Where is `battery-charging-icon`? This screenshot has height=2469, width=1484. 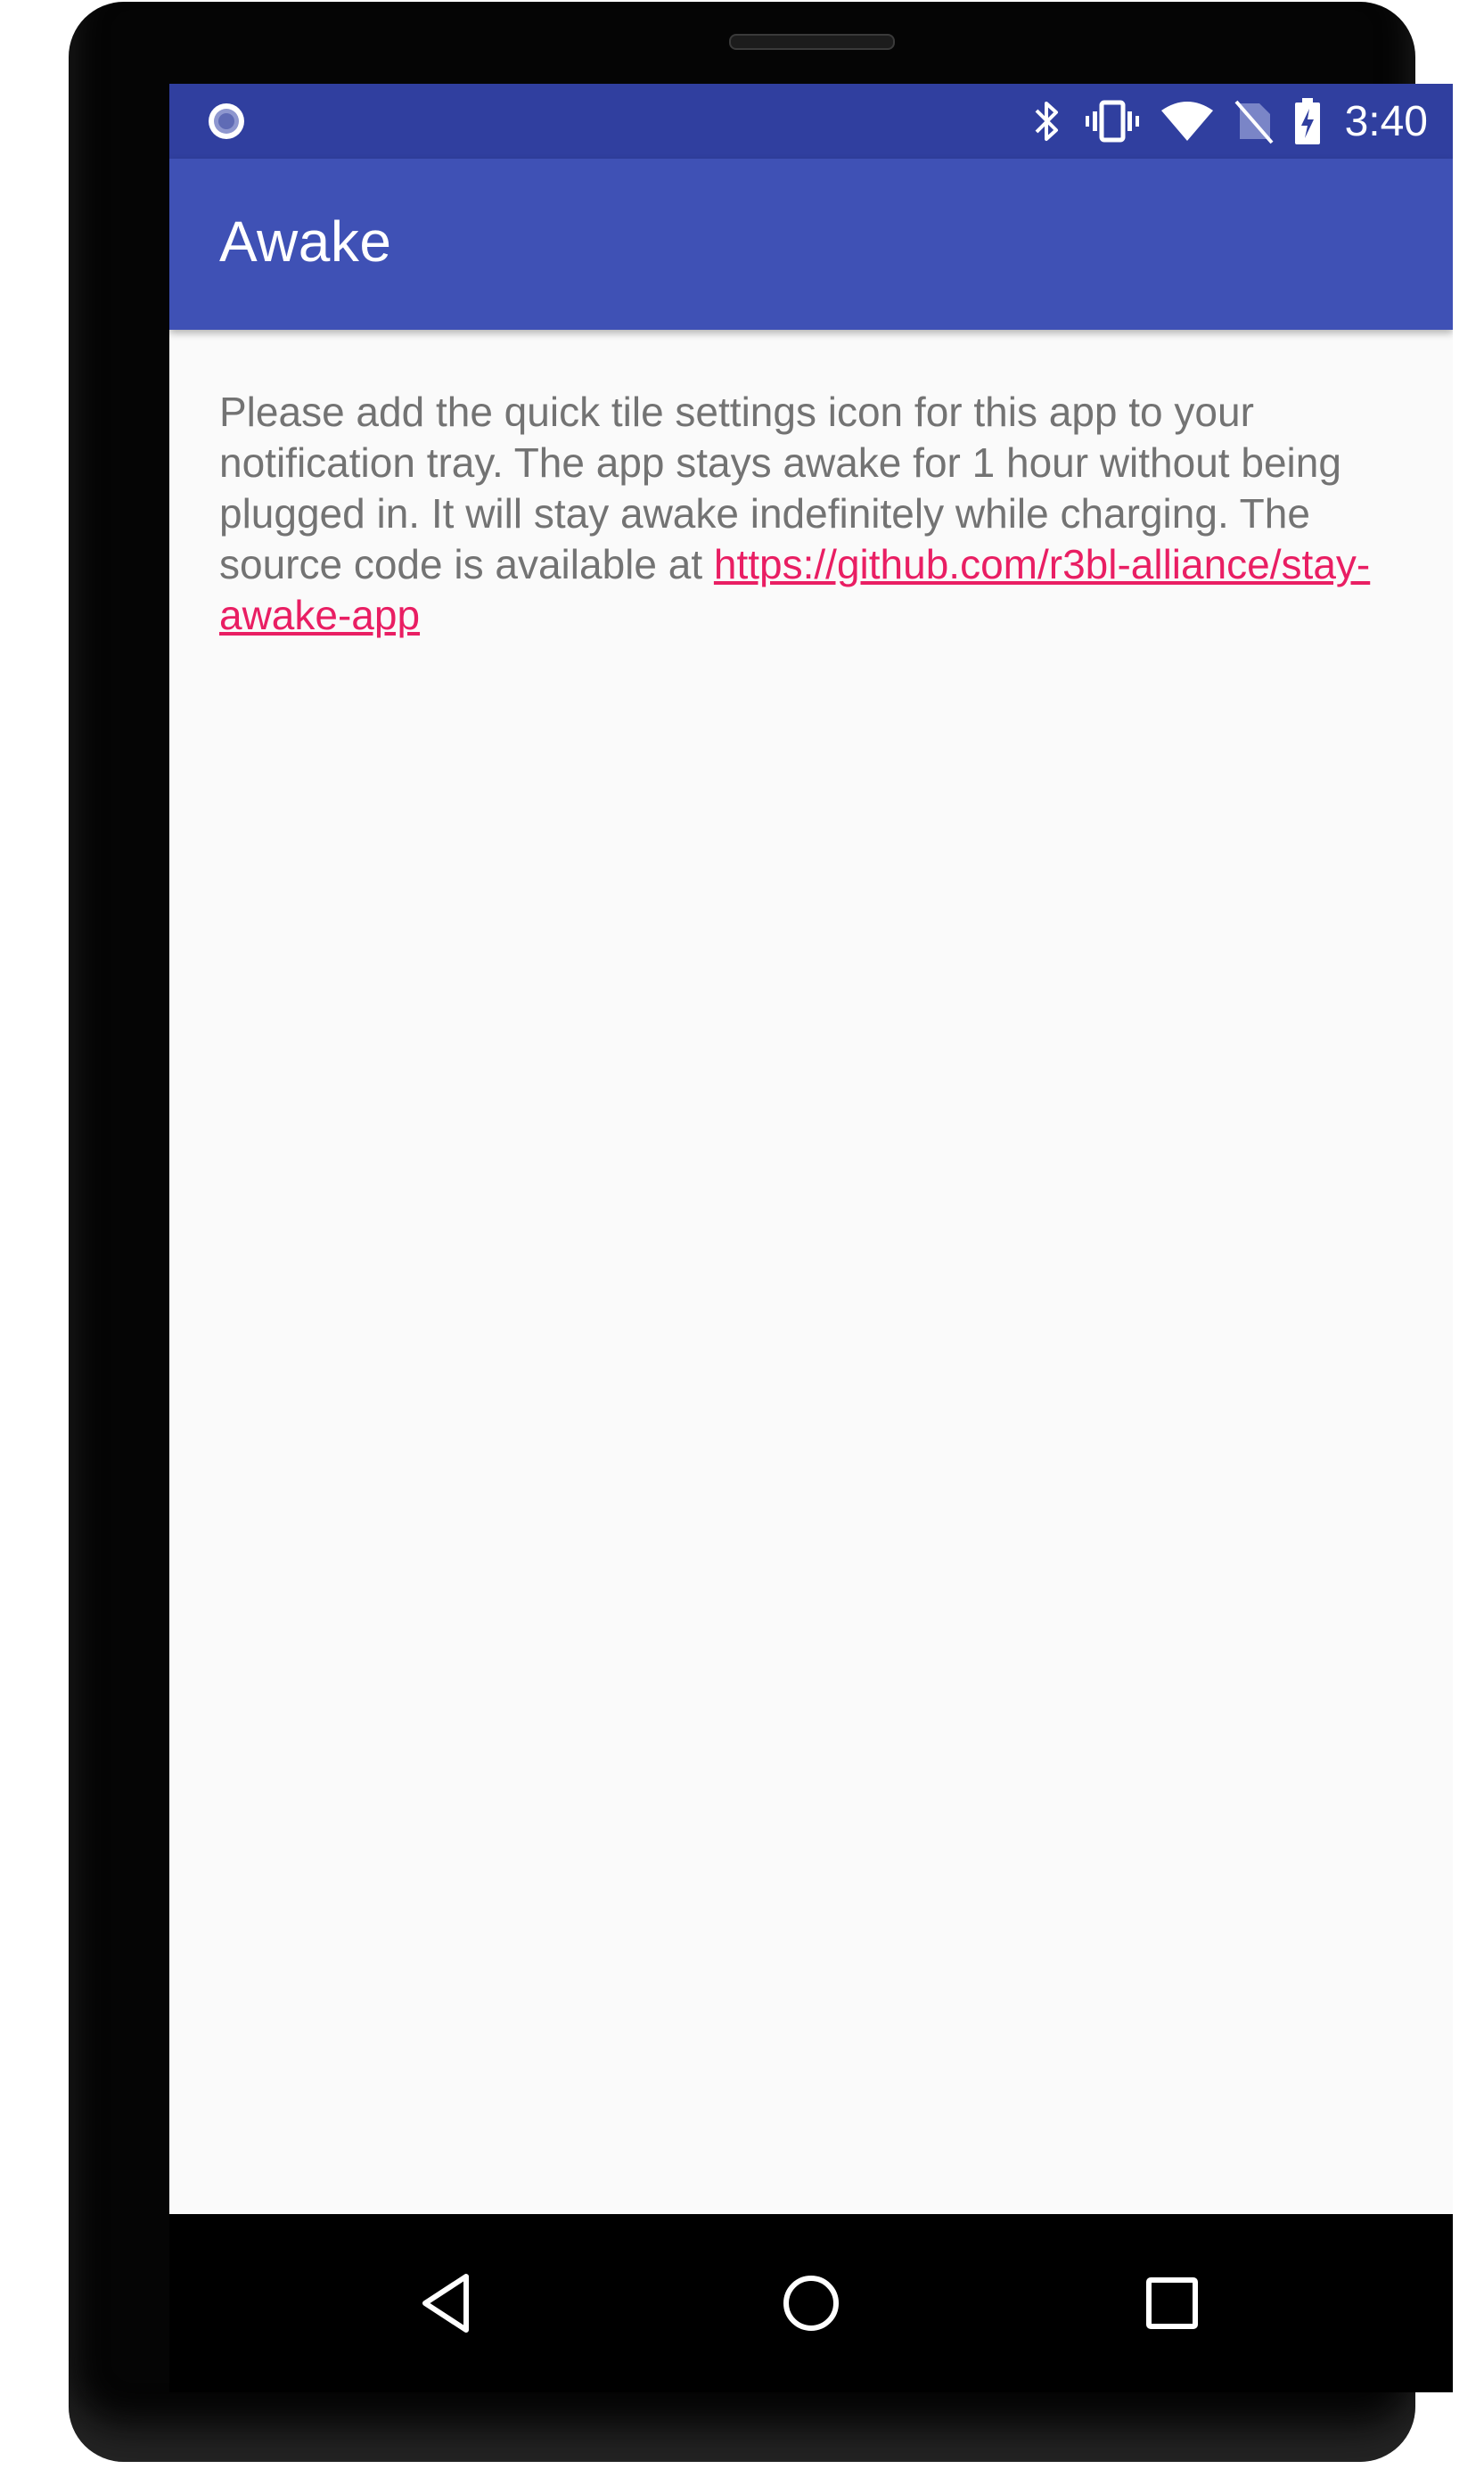
battery-charging-icon is located at coordinates (1307, 121).